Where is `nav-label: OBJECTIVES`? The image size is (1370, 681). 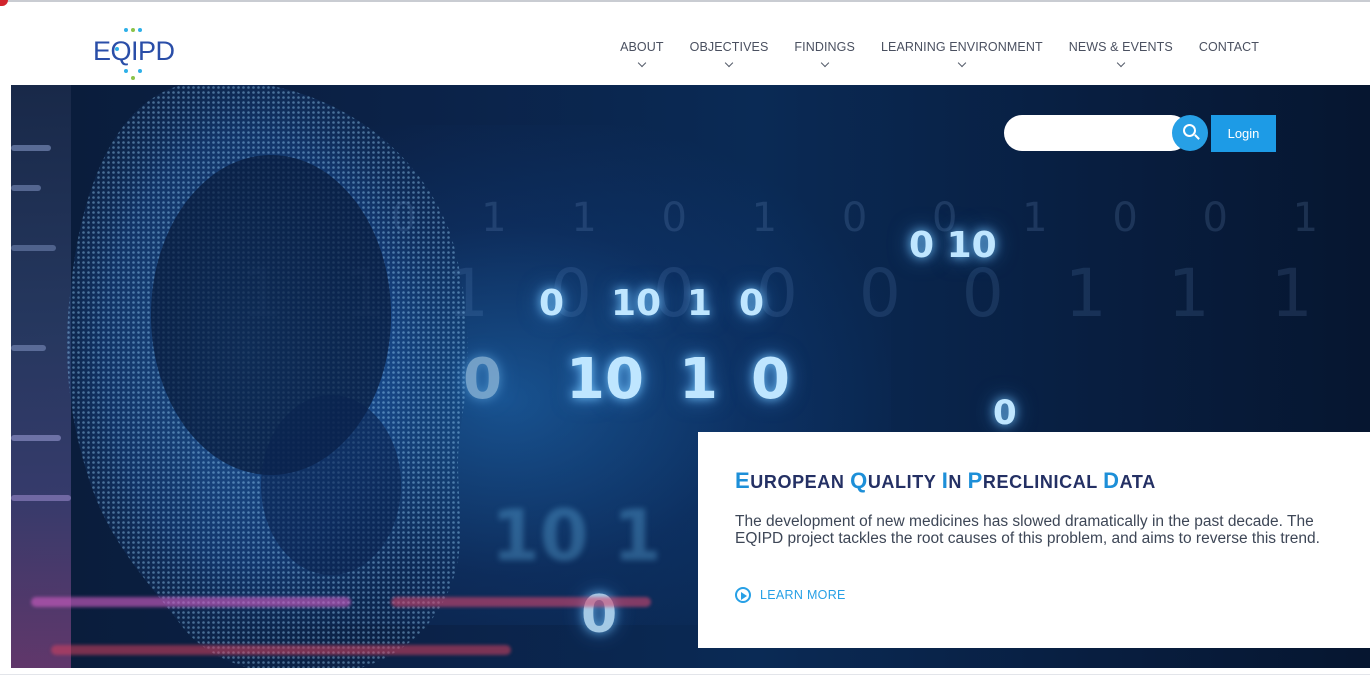 nav-label: OBJECTIVES is located at coordinates (729, 47).